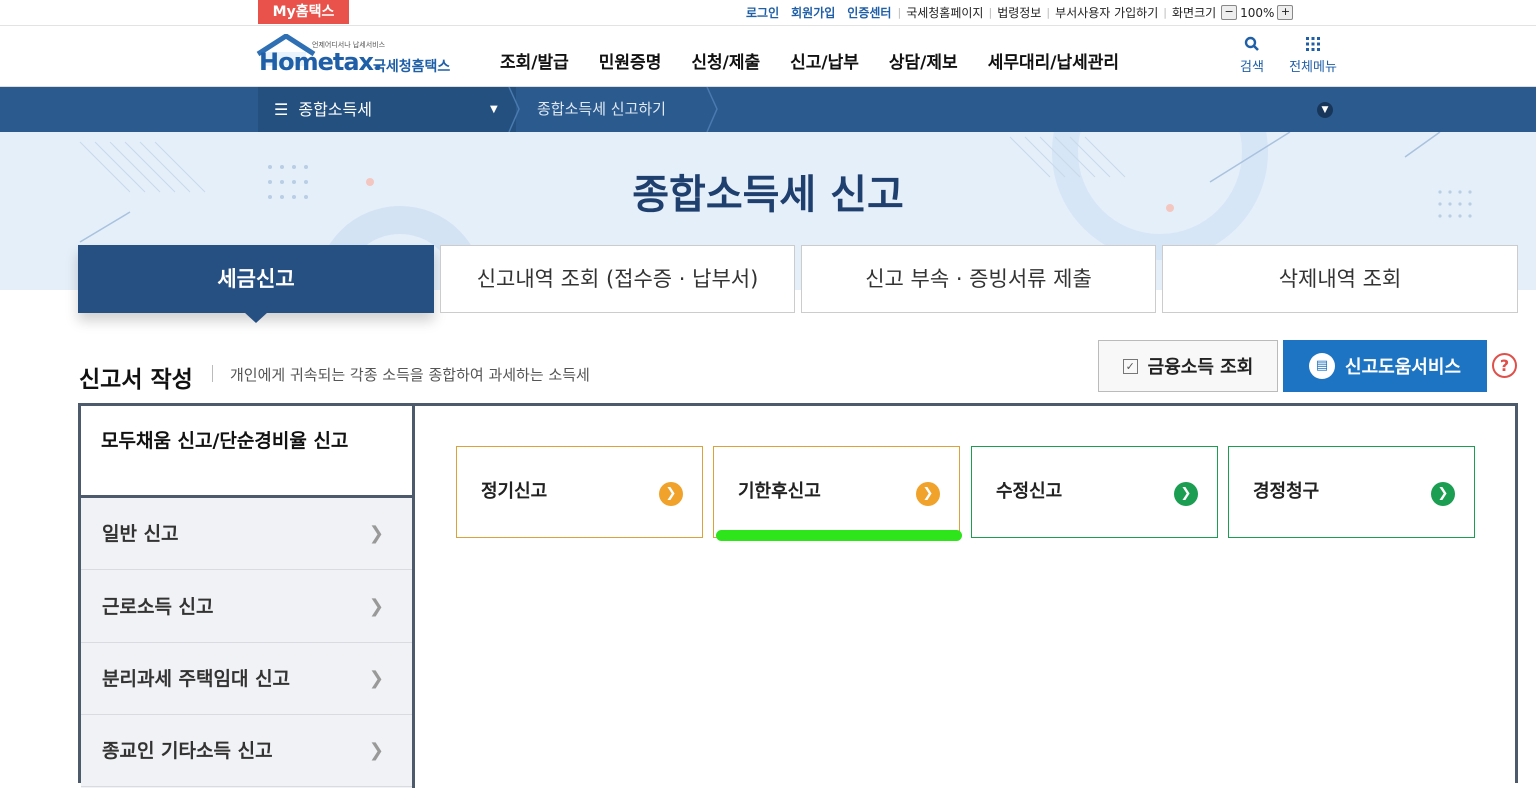  I want to click on grid-icon, so click(1313, 44).